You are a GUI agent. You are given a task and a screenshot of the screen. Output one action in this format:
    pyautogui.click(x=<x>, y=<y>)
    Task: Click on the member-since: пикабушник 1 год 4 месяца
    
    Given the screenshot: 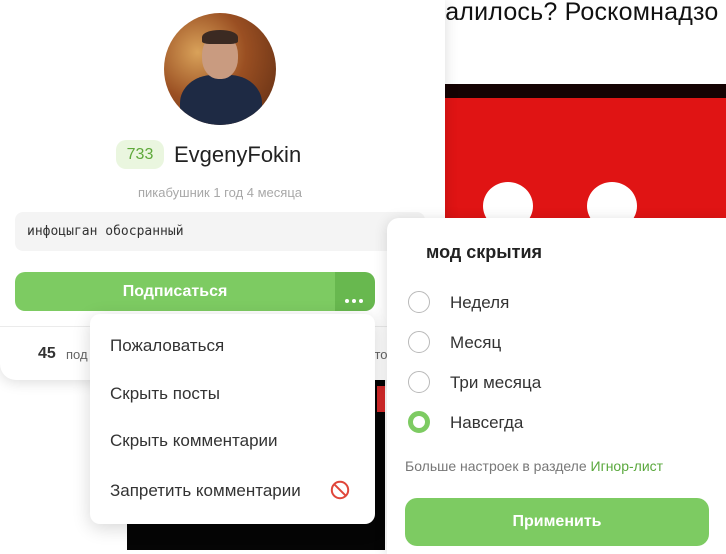 What is the action you would take?
    pyautogui.click(x=220, y=192)
    